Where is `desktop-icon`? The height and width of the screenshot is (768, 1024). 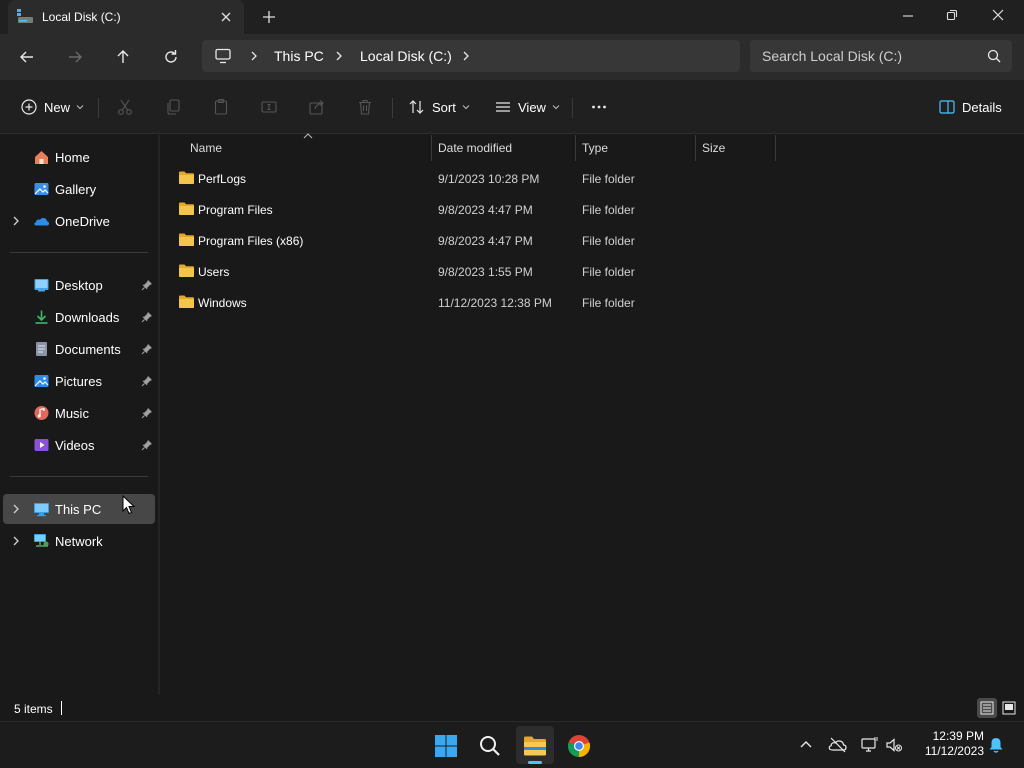 desktop-icon is located at coordinates (41, 285).